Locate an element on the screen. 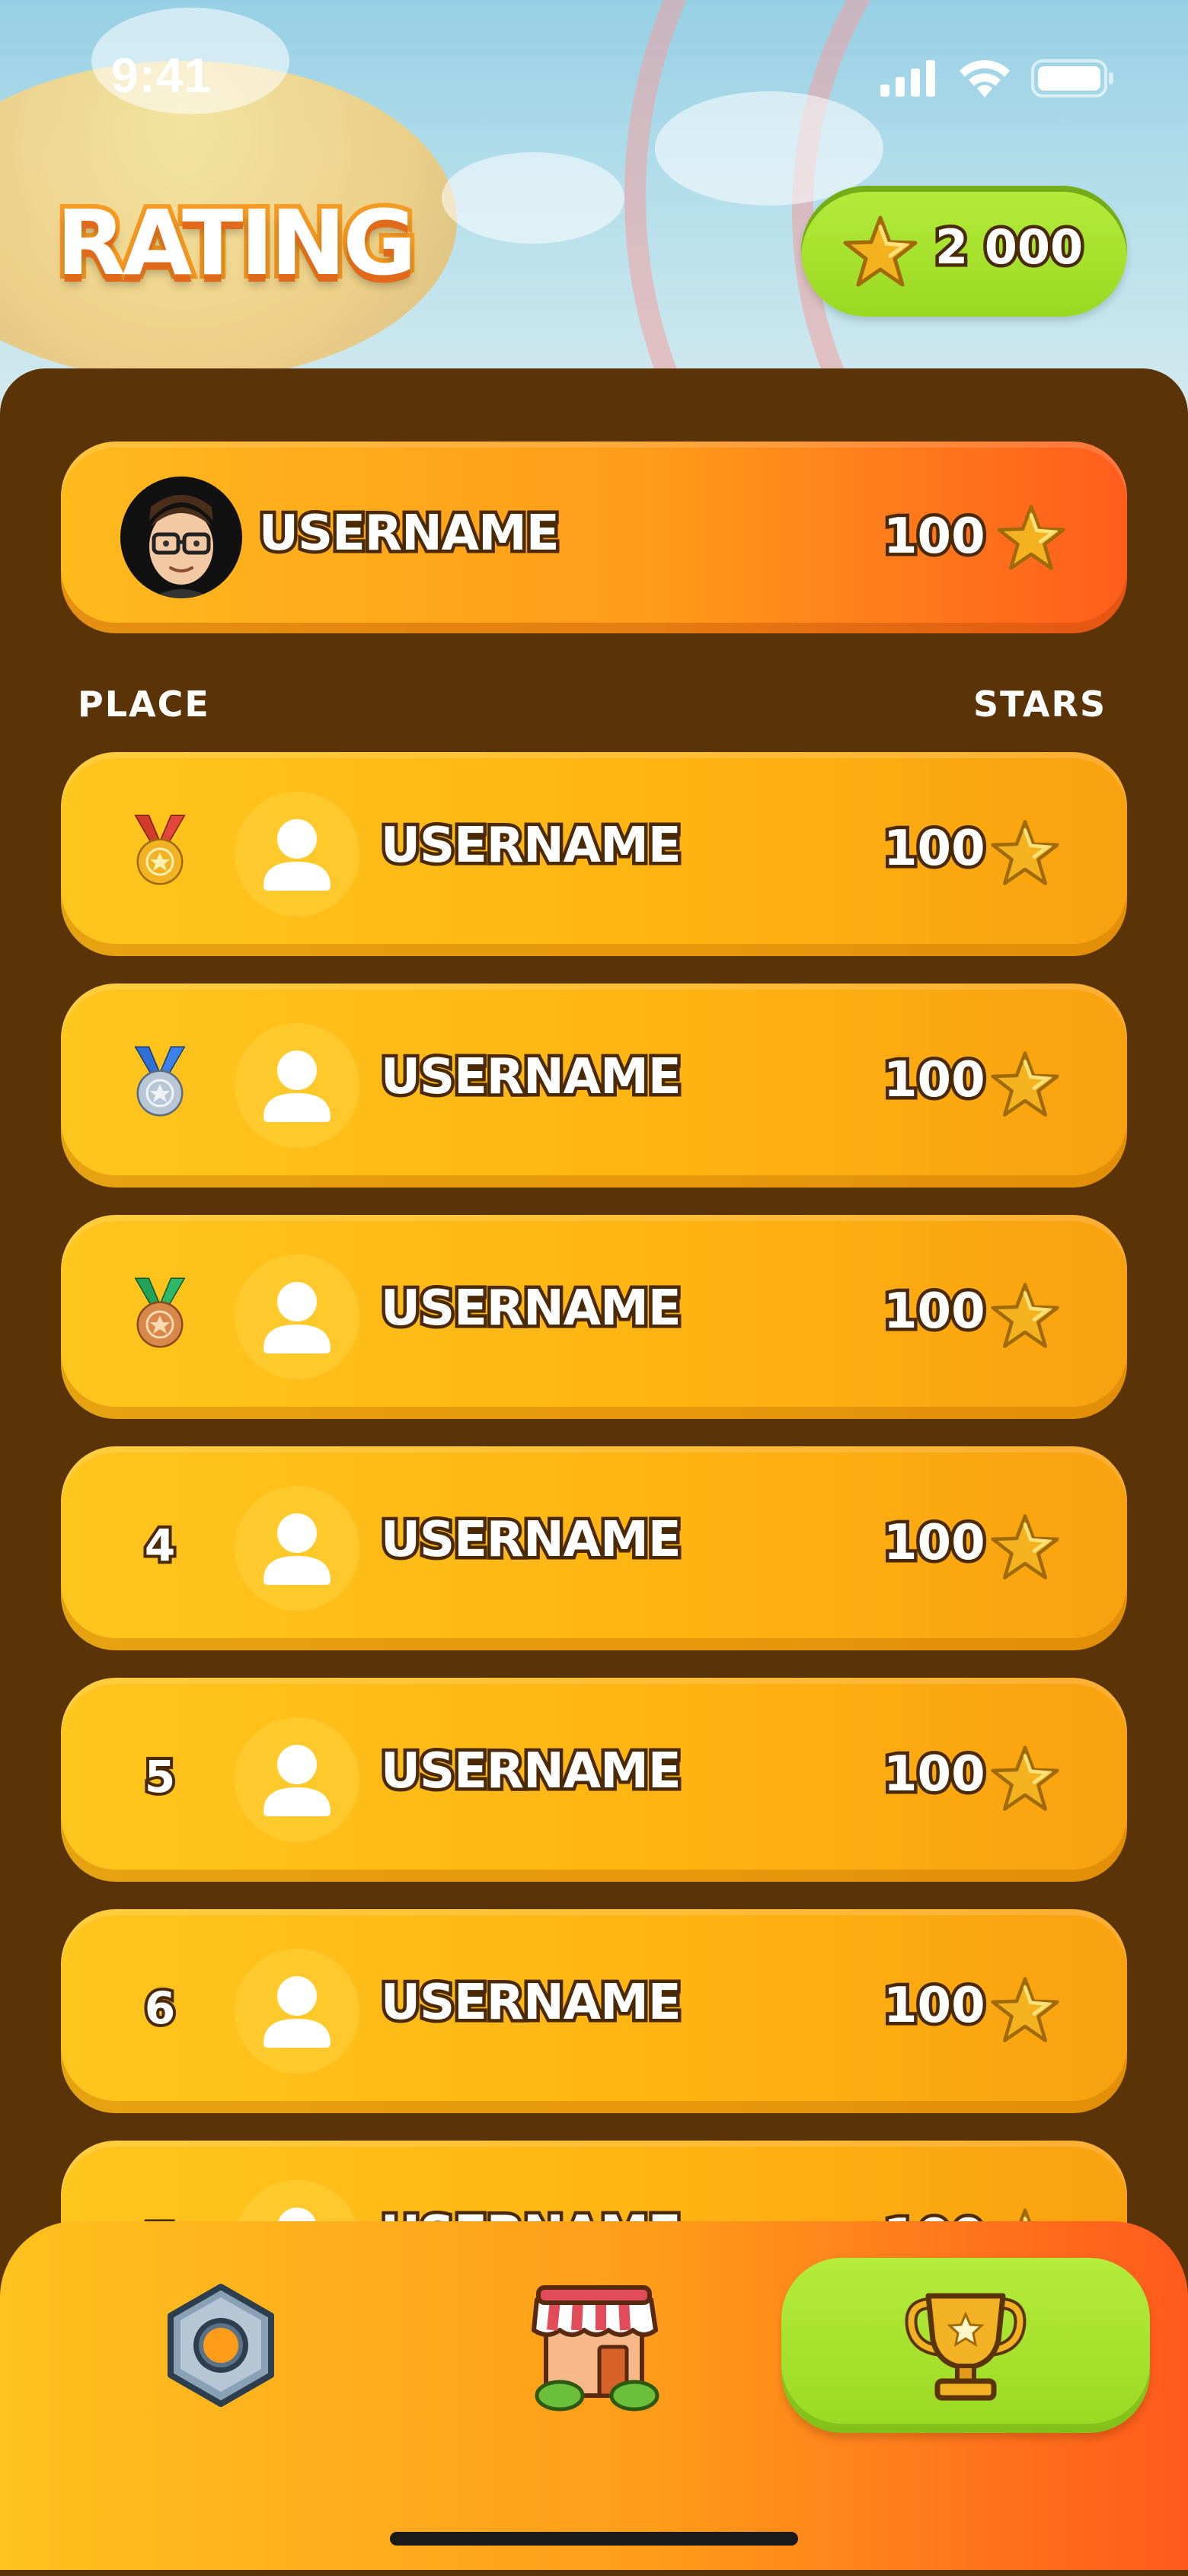  silver-medal-icon is located at coordinates (160, 1081).